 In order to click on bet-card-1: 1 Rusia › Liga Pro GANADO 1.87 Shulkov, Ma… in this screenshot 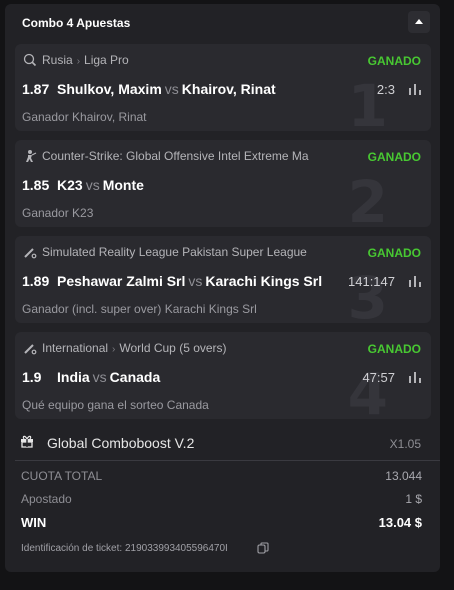, I will do `click(223, 87)`.